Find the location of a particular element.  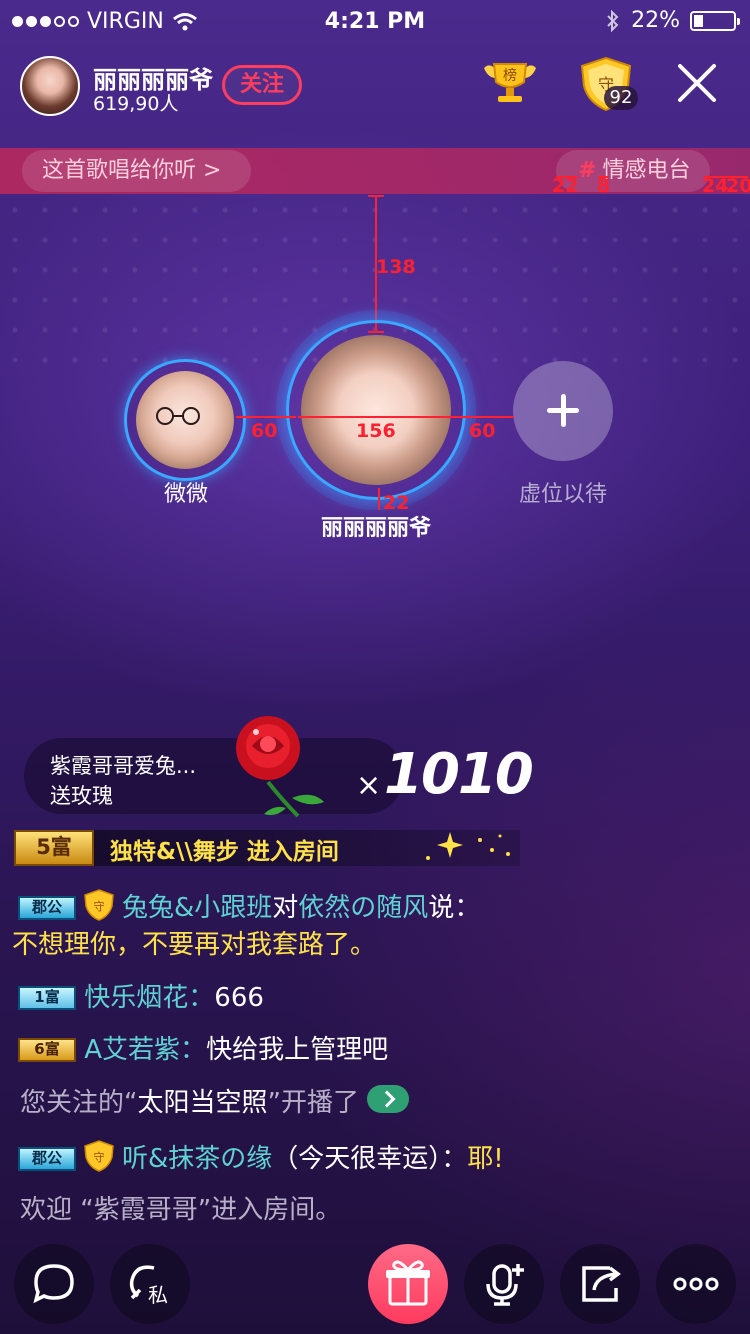

chat-message-5: 郡公 守 听&抹茶の缘（今天很幸运）：耶! is located at coordinates (261, 1157).